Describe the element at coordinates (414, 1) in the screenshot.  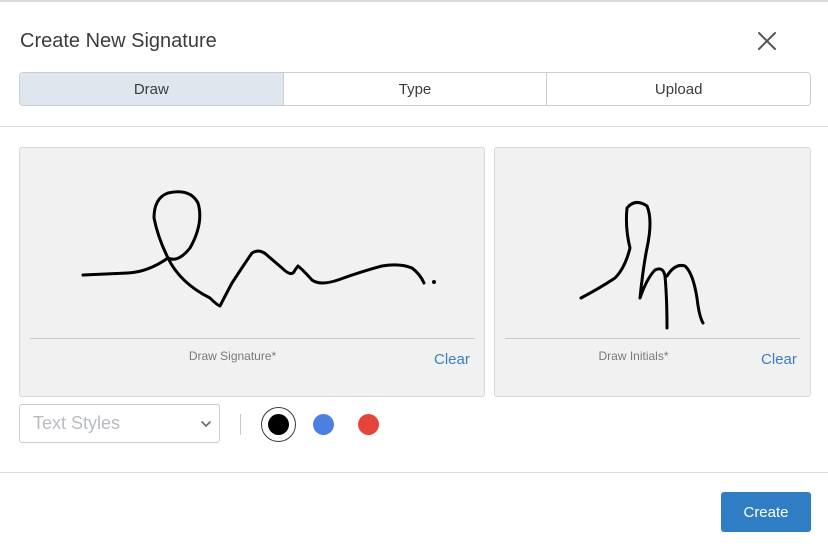
I see `backdrop-edge` at that location.